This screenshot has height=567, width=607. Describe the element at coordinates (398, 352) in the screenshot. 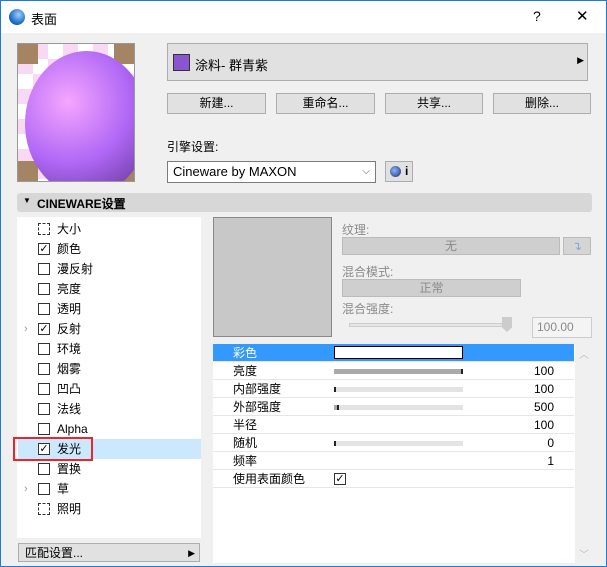

I see `color-swatch` at that location.